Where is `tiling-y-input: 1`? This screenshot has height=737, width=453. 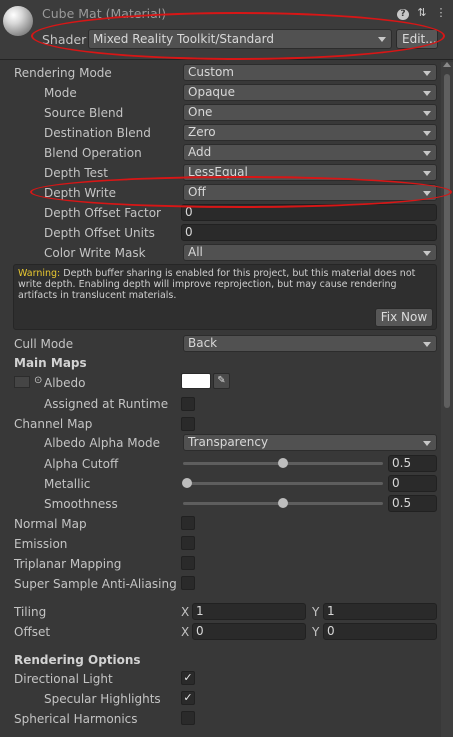 tiling-y-input: 1 is located at coordinates (380, 611).